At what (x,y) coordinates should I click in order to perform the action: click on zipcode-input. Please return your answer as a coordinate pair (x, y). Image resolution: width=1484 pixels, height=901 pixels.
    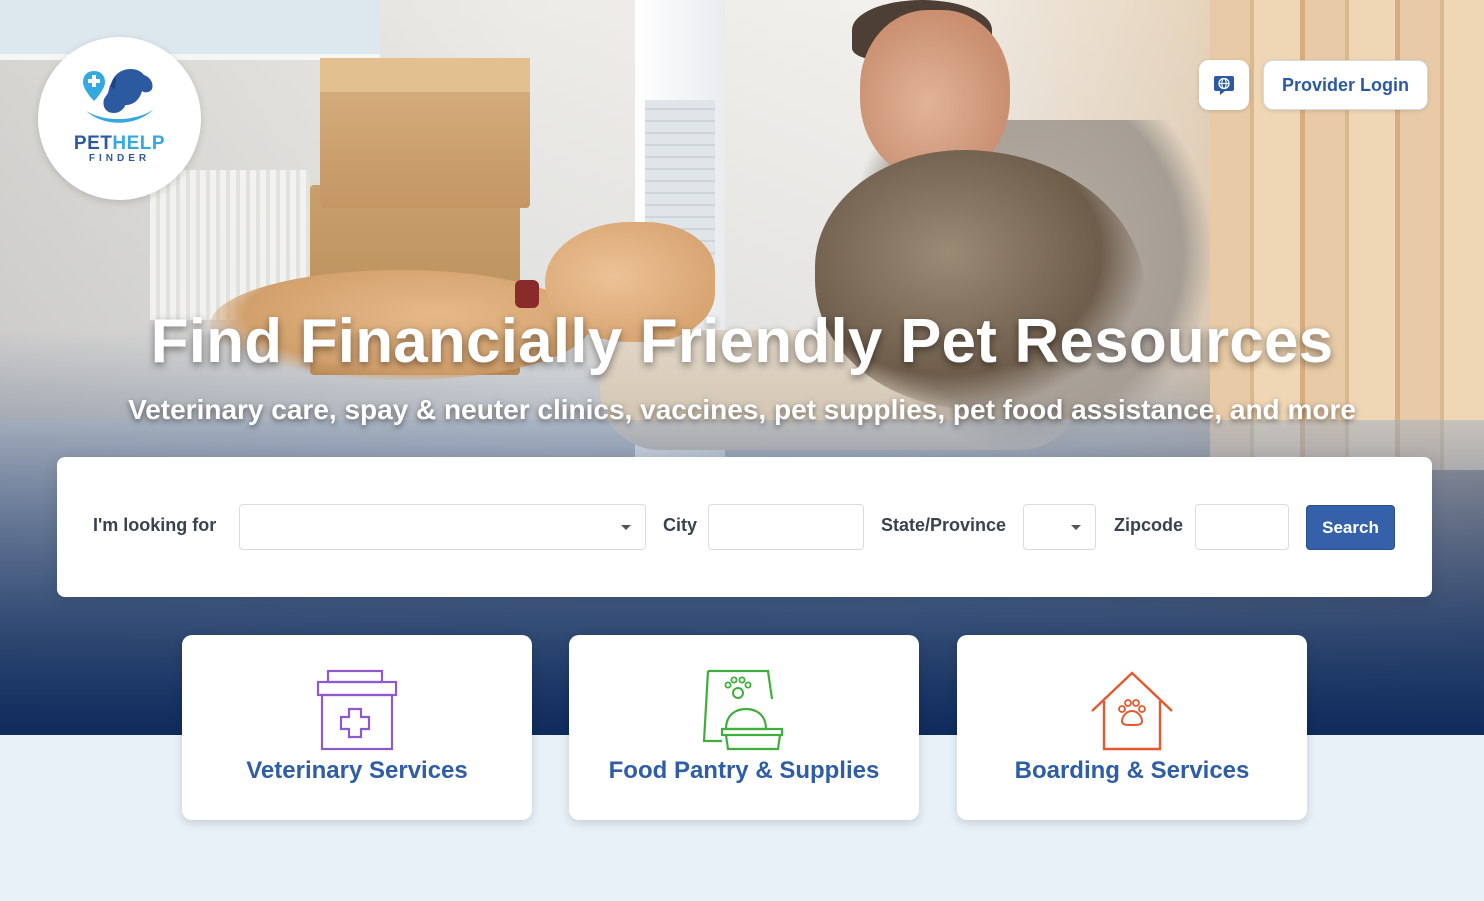
    Looking at the image, I should click on (1242, 527).